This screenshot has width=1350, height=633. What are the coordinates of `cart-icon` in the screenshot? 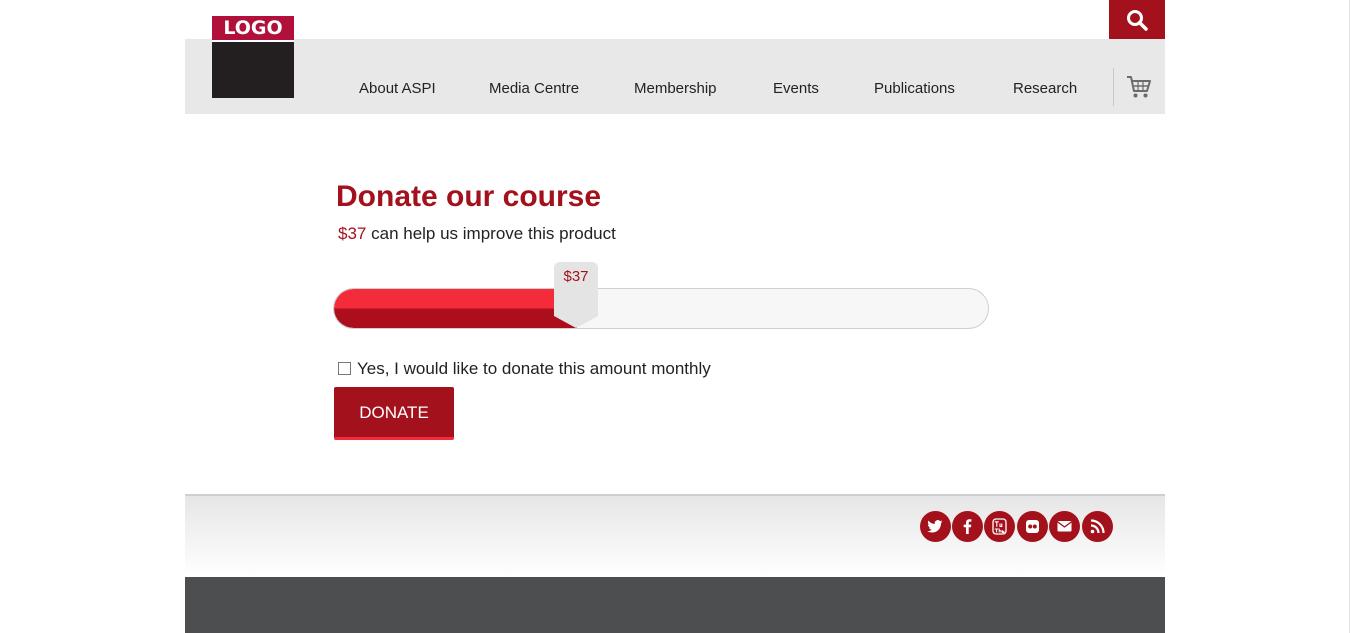 It's located at (1139, 87).